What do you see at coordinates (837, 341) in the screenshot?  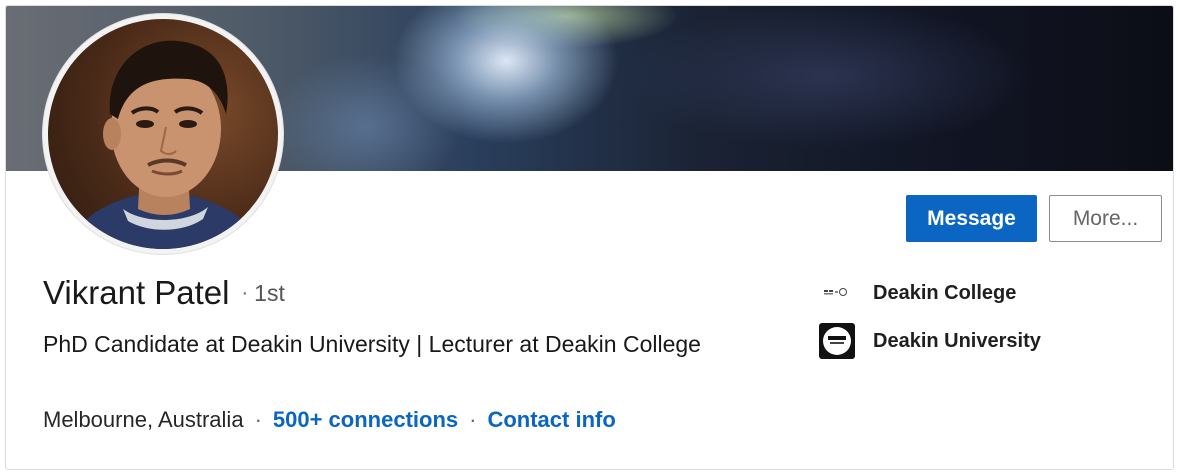 I see `deakin-university-logo-icon` at bounding box center [837, 341].